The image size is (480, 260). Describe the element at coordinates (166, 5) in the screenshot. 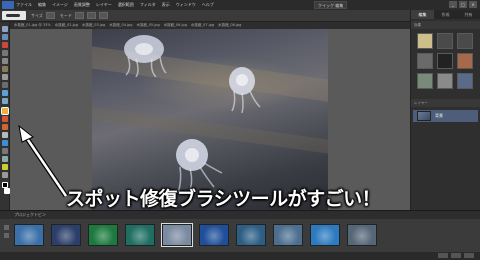

I see `menu-view: 表示` at that location.